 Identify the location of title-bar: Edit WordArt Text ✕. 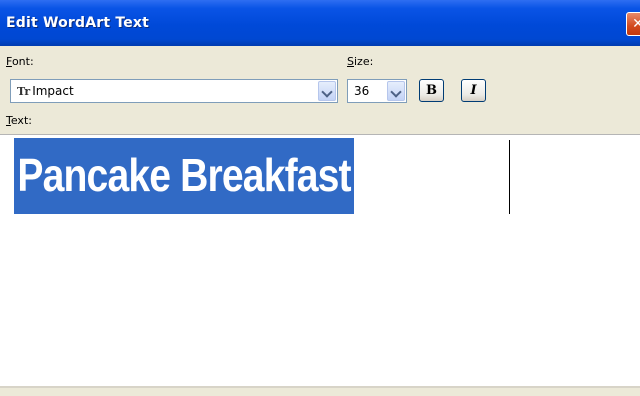
(320, 23).